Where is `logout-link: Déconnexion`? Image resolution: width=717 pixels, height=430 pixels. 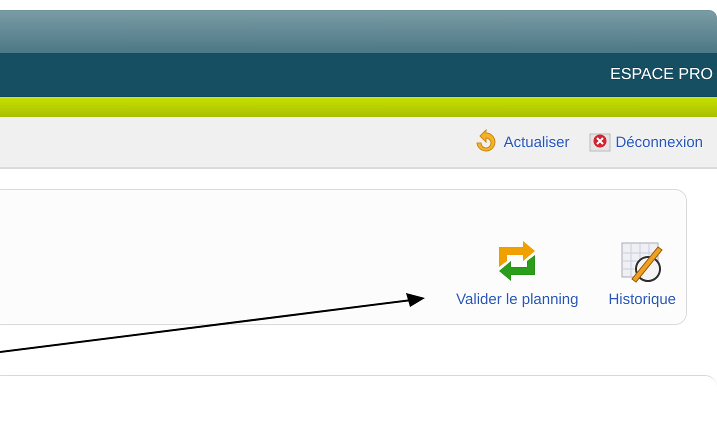 logout-link: Déconnexion is located at coordinates (646, 142).